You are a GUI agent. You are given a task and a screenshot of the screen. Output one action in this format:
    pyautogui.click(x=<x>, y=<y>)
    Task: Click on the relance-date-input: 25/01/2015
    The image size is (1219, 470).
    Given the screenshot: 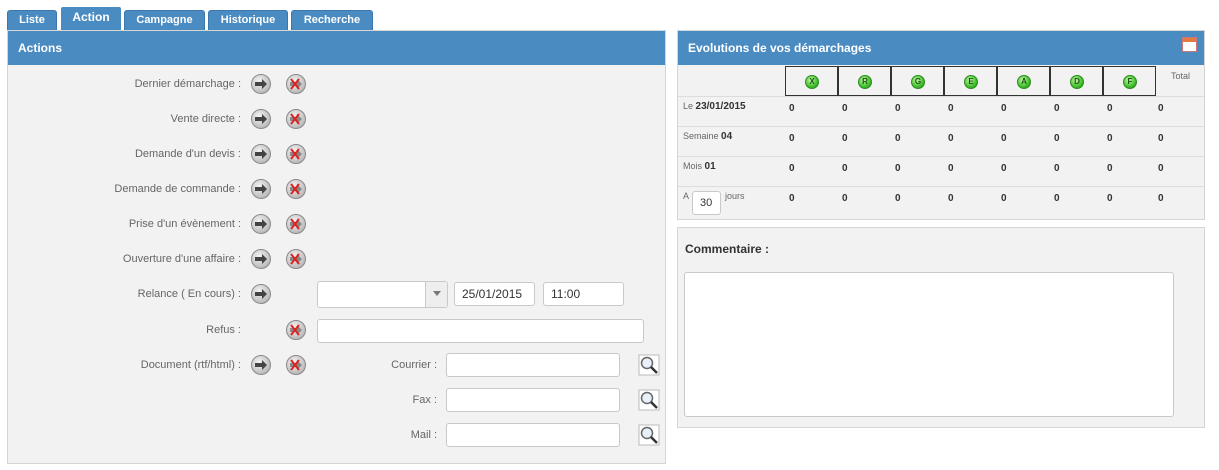 What is the action you would take?
    pyautogui.click(x=494, y=294)
    